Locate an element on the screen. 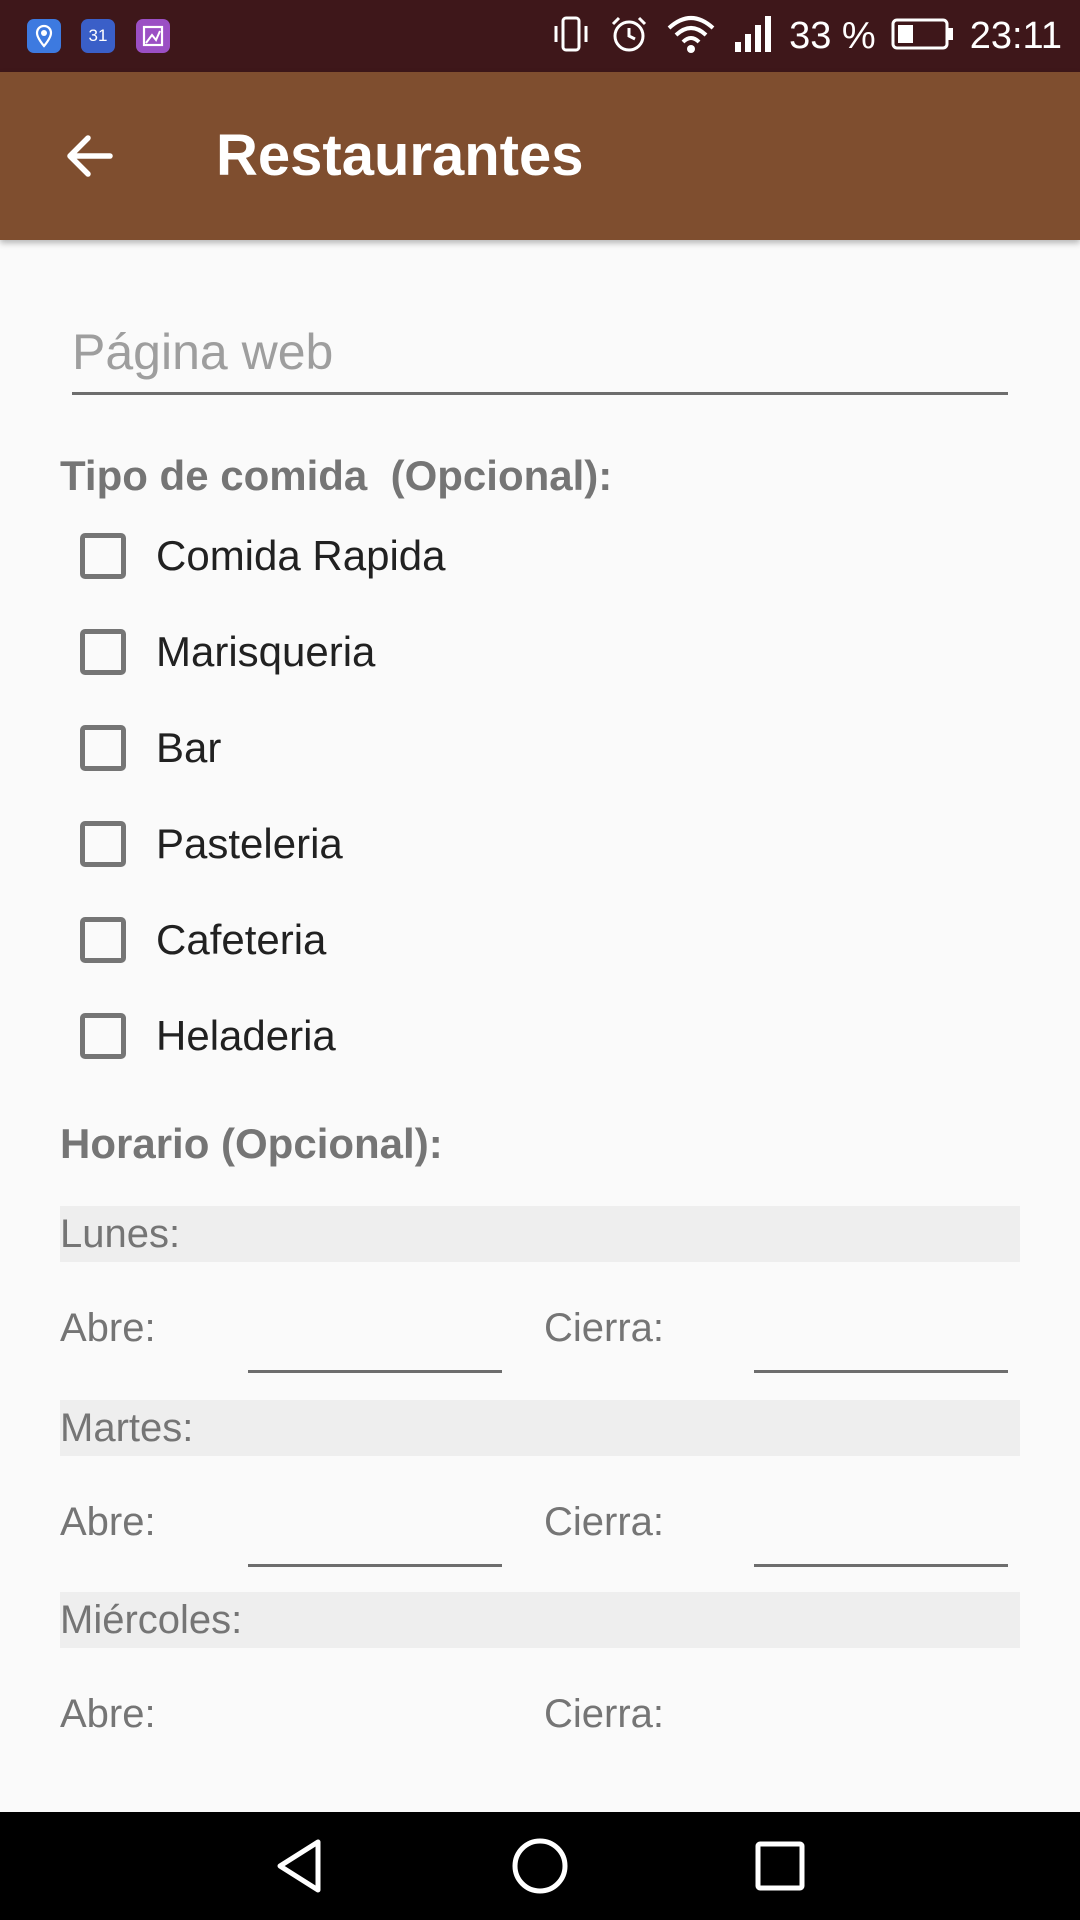 This screenshot has width=1080, height=1920. checkbox-comida-rapida: Comida Rapida is located at coordinates (263, 556).